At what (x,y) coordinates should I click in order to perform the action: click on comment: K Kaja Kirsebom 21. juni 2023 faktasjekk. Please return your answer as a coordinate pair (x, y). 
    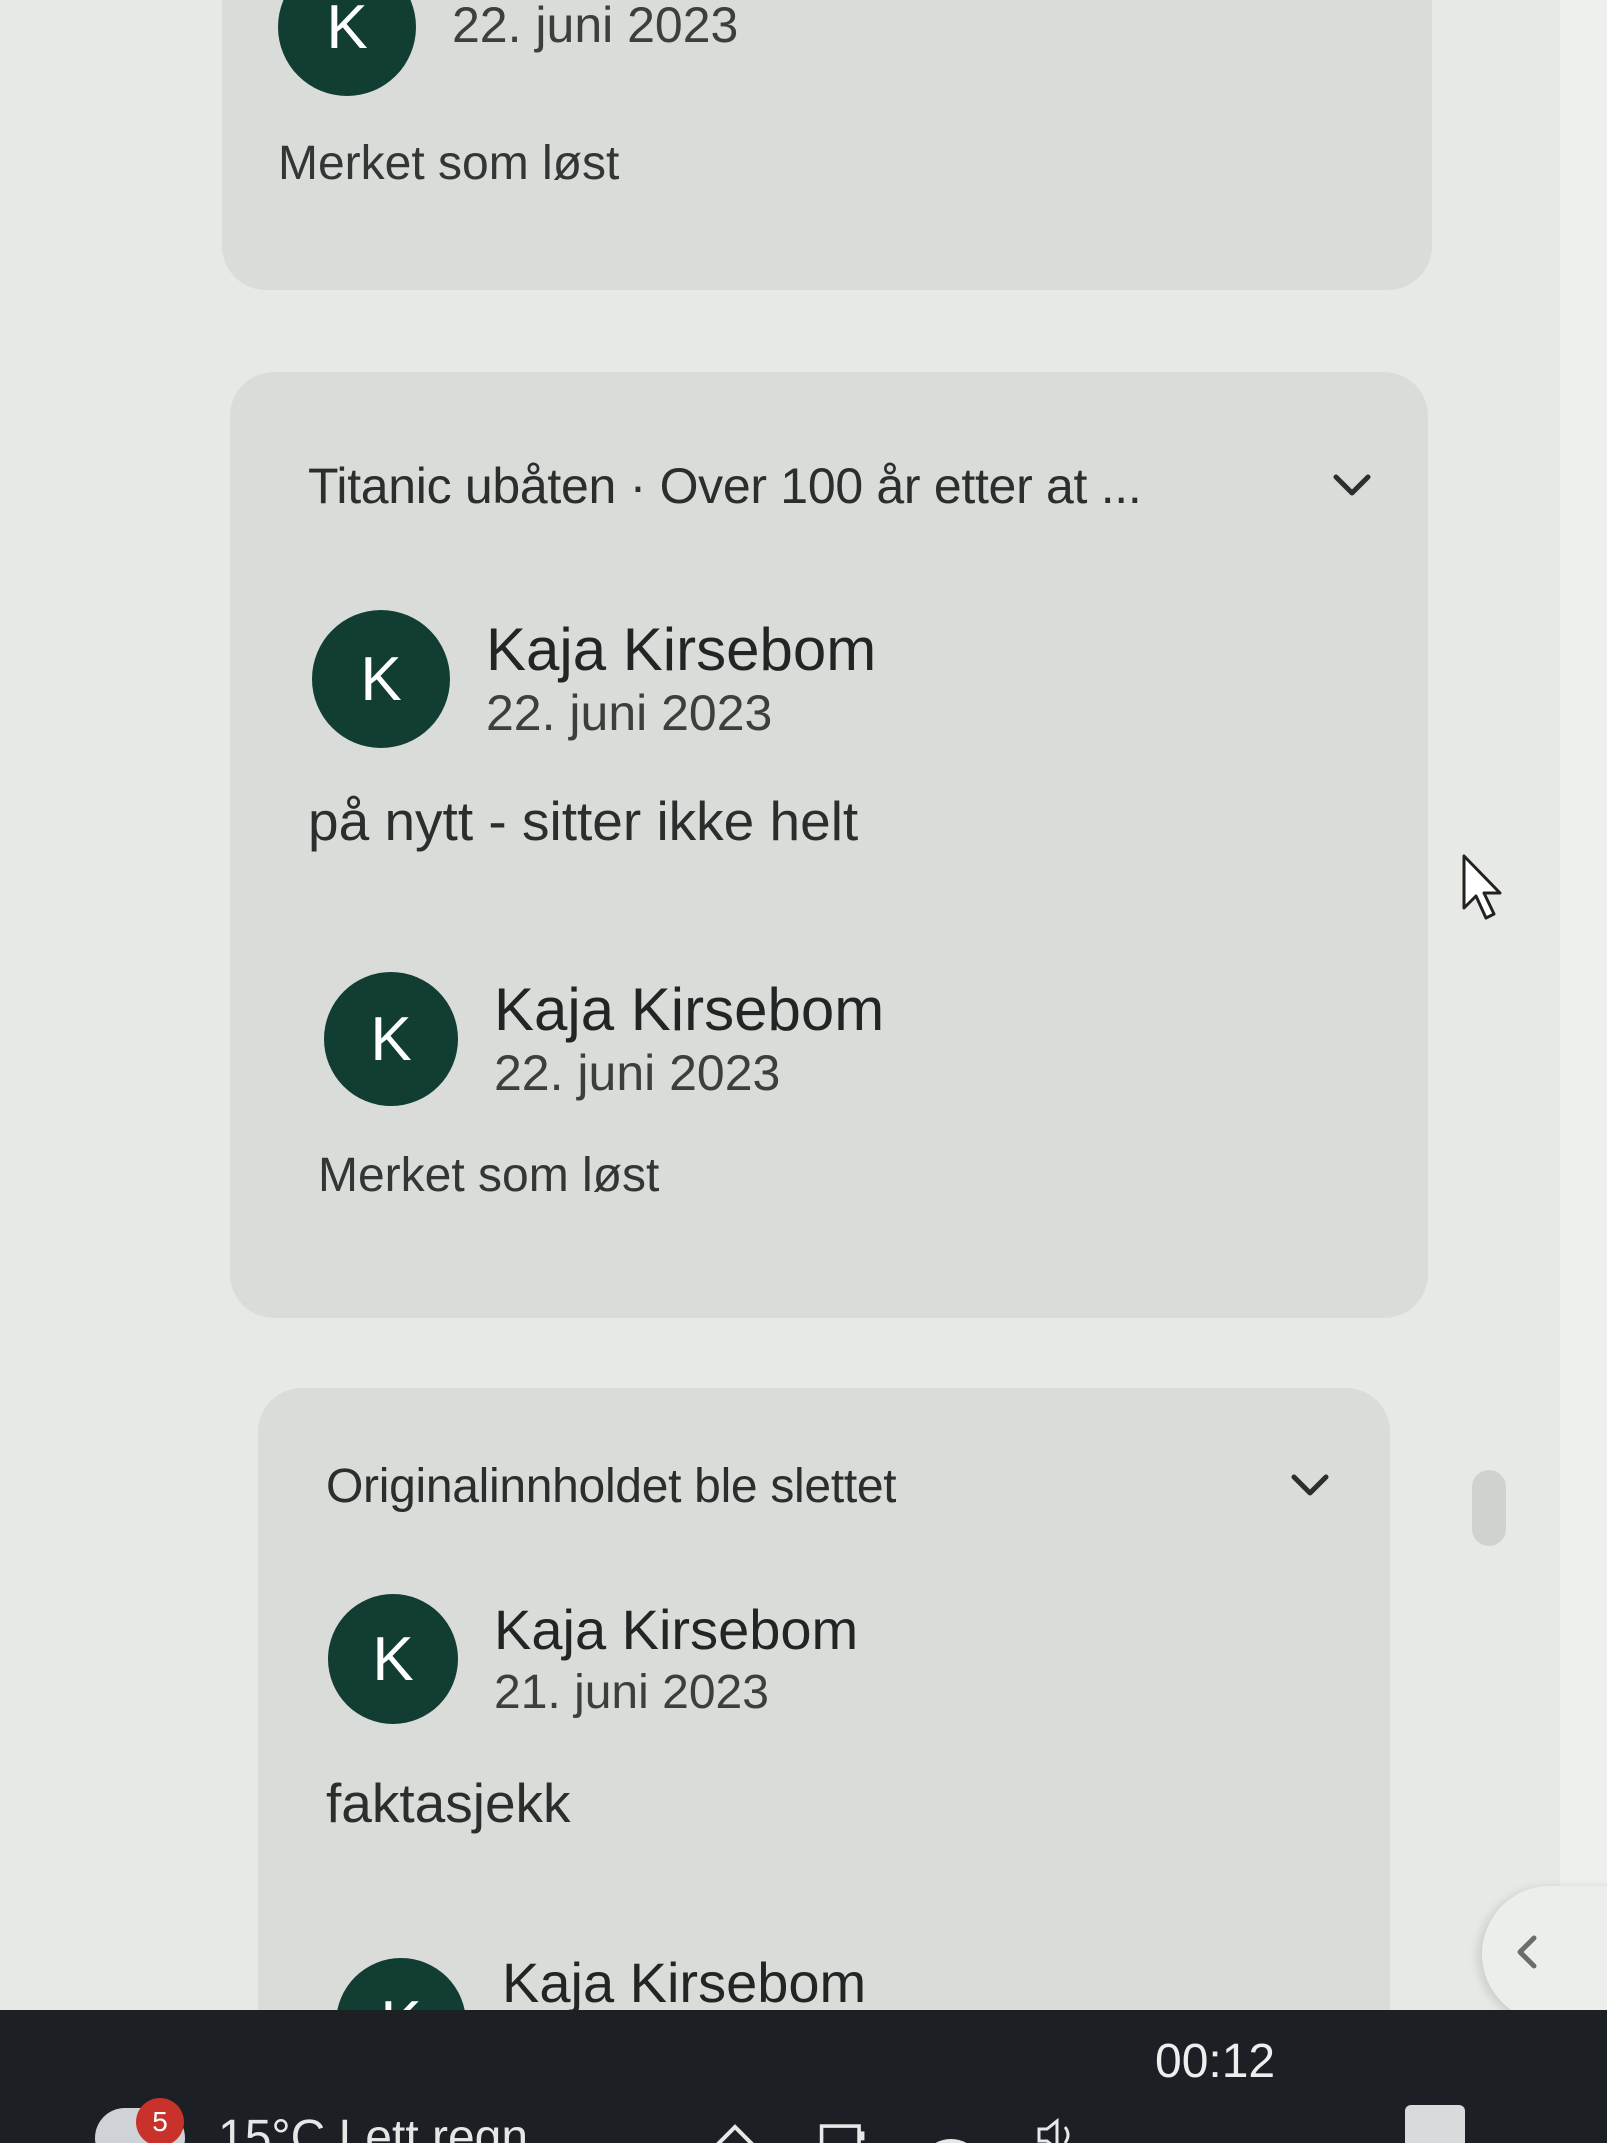
    Looking at the image, I should click on (830, 1714).